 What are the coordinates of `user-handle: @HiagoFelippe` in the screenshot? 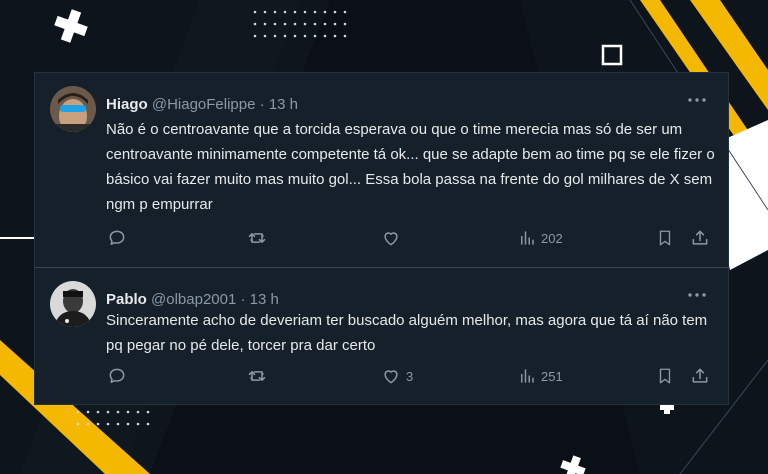 It's located at (204, 104).